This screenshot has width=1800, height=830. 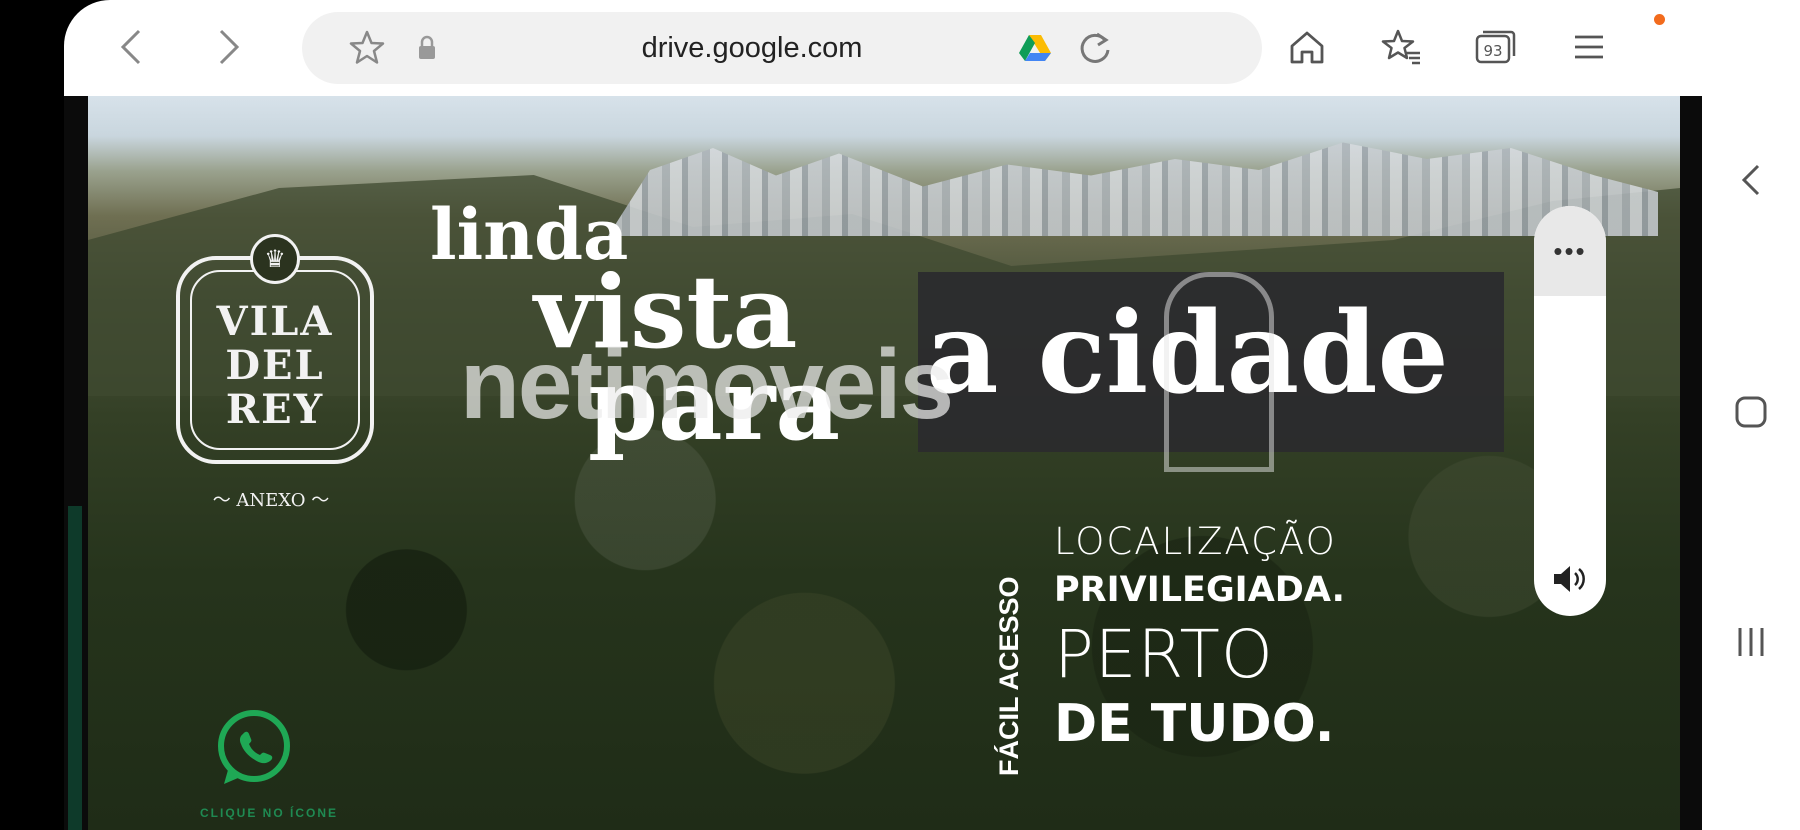 I want to click on forward-arrow-icon, so click(x=229, y=47).